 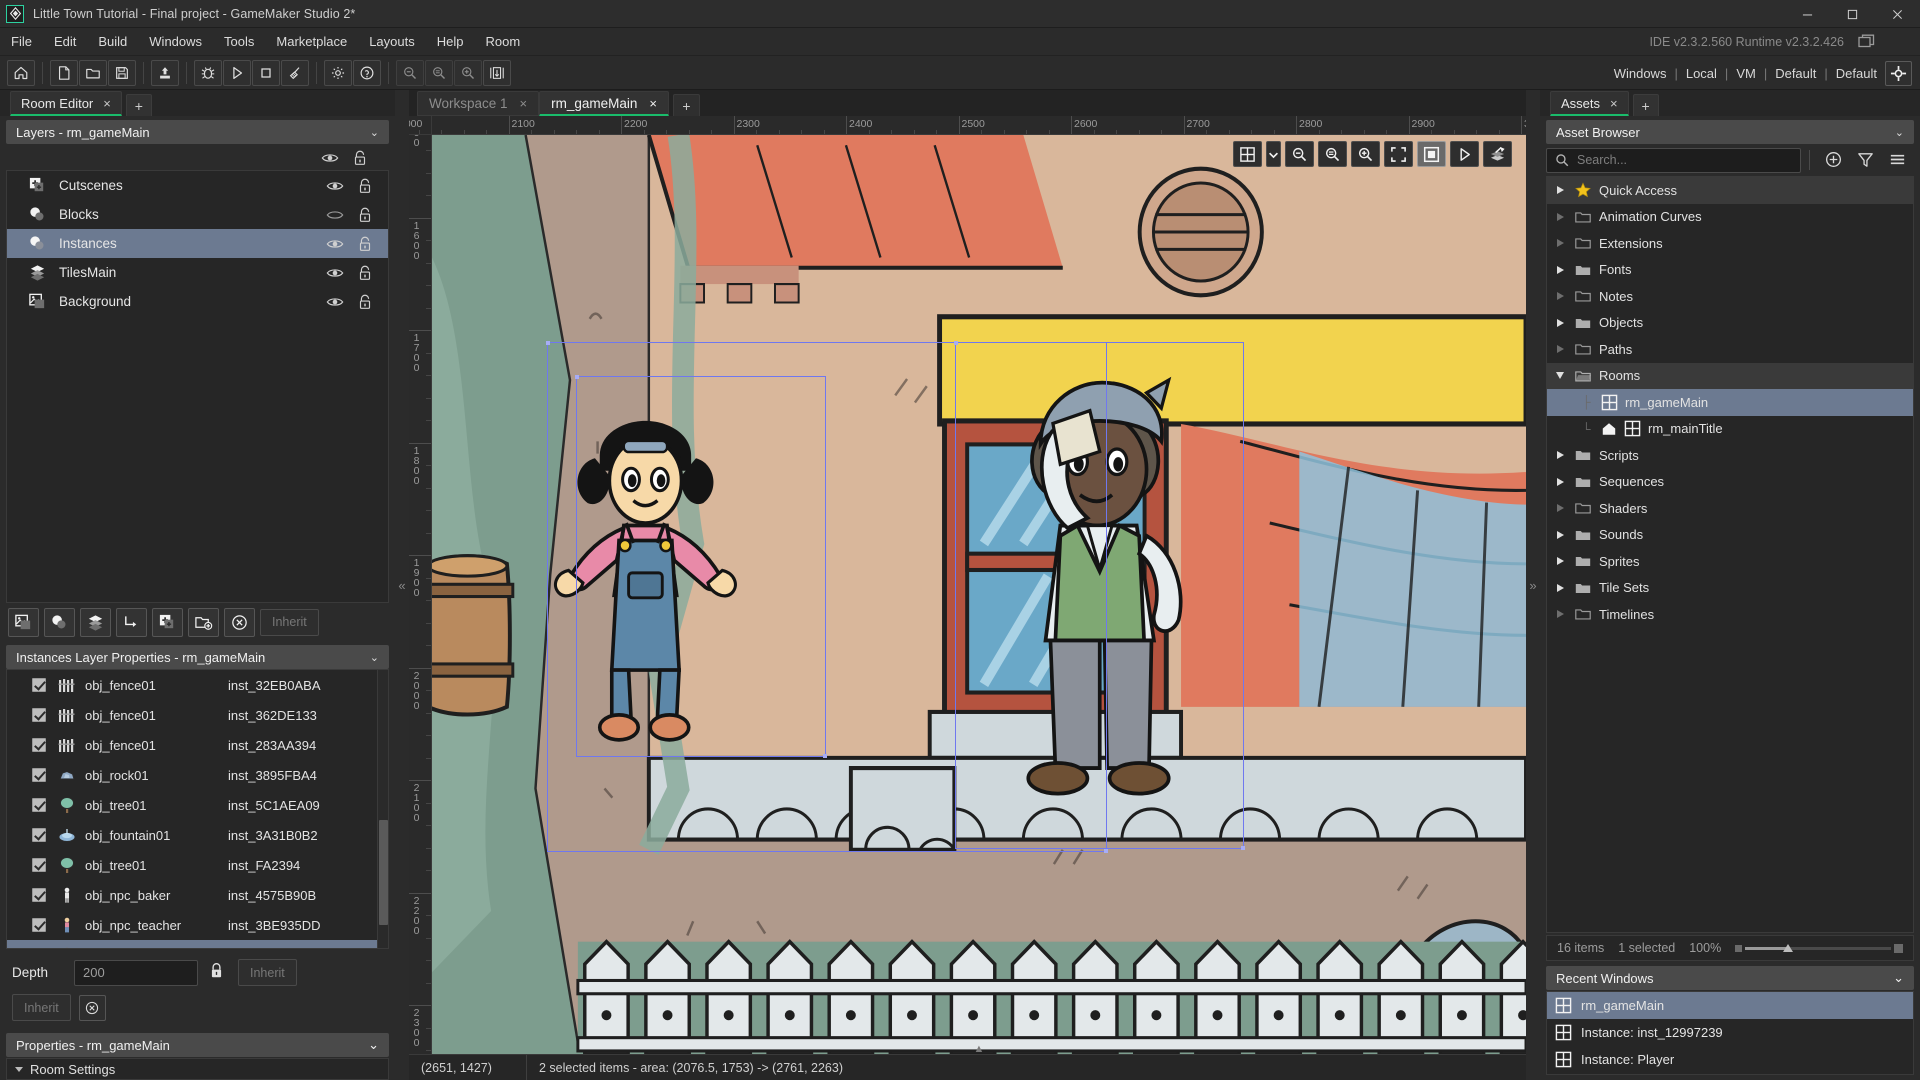 What do you see at coordinates (1818, 947) in the screenshot?
I see `slider-track` at bounding box center [1818, 947].